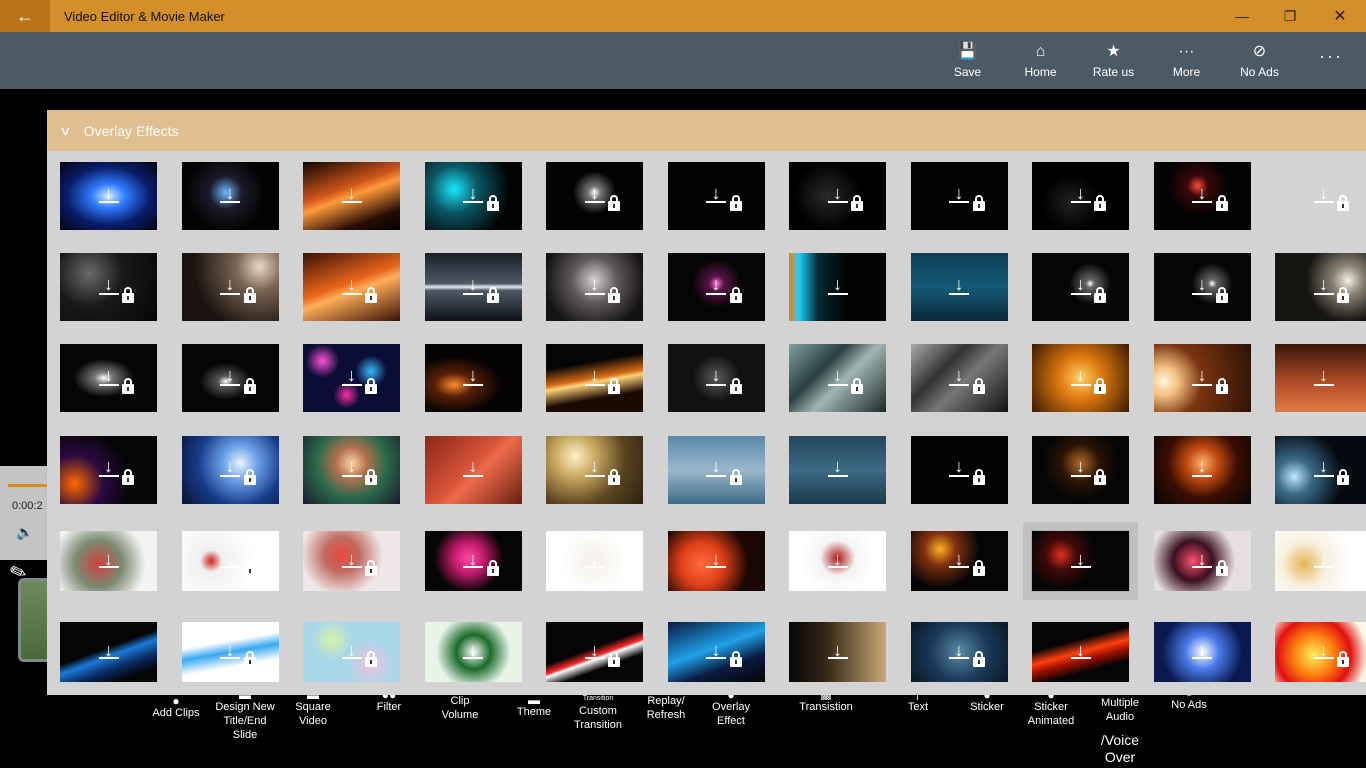  What do you see at coordinates (1120, 710) in the screenshot?
I see `tool-multiple-audio: Multiple Audio` at bounding box center [1120, 710].